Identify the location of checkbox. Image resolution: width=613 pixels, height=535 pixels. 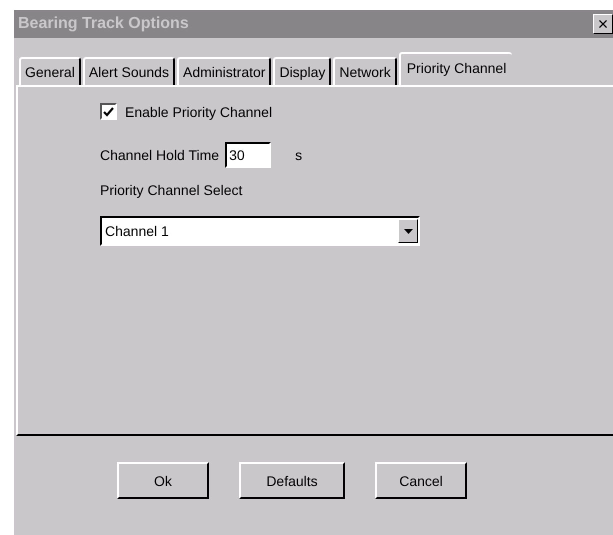
(108, 111).